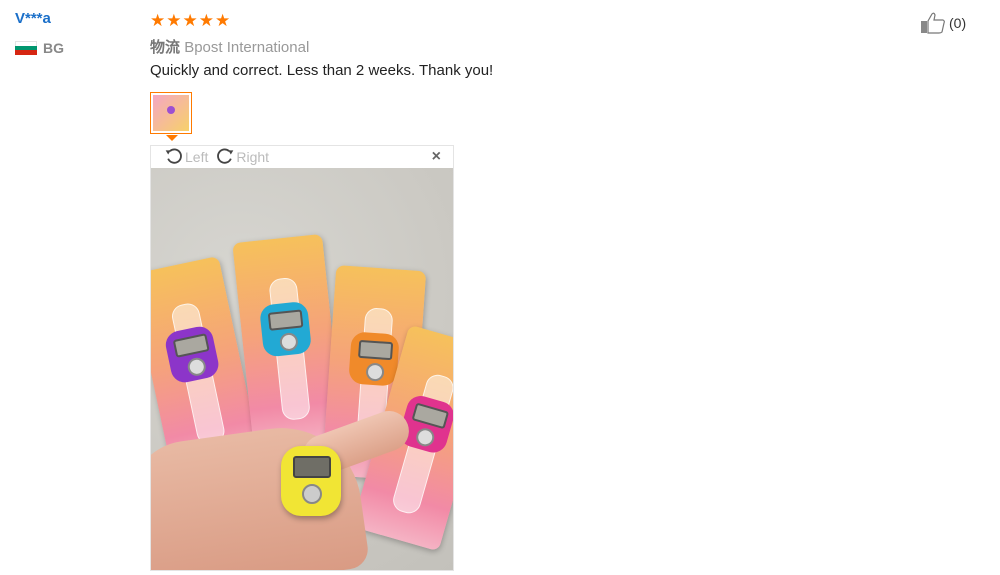 The image size is (1000, 575). I want to click on helpful-count: (0), so click(958, 23).